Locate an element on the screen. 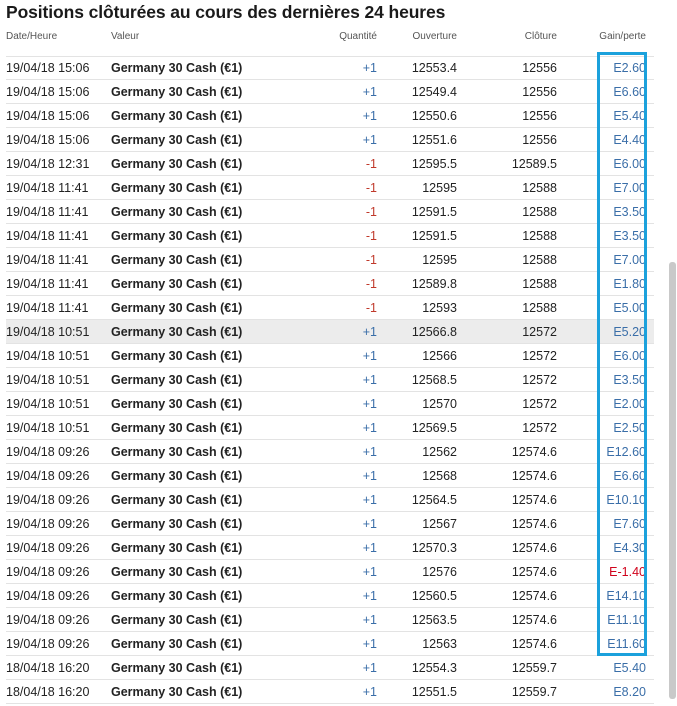 The height and width of the screenshot is (706, 677). cell-ouverture: 12595.5 is located at coordinates (434, 164).